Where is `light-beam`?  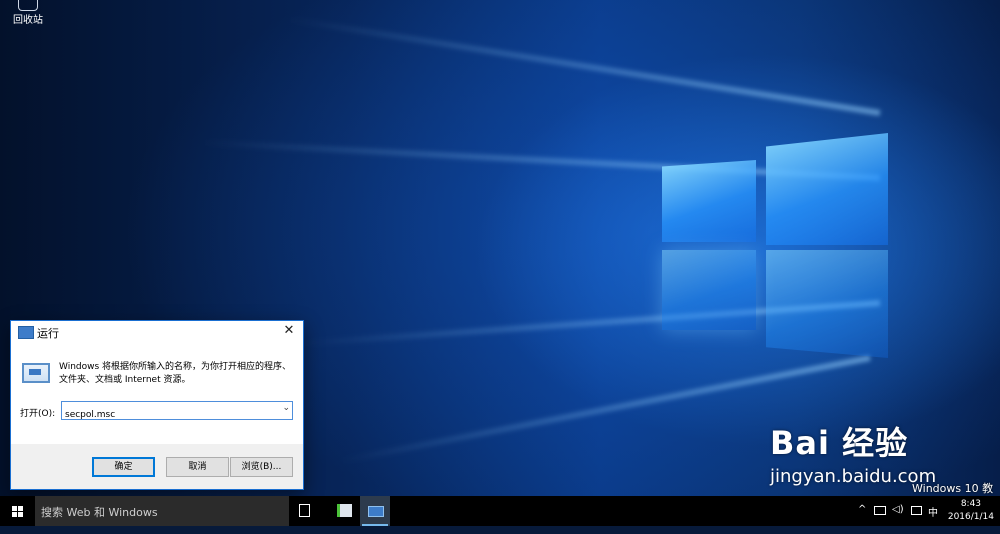
light-beam is located at coordinates (583, 66).